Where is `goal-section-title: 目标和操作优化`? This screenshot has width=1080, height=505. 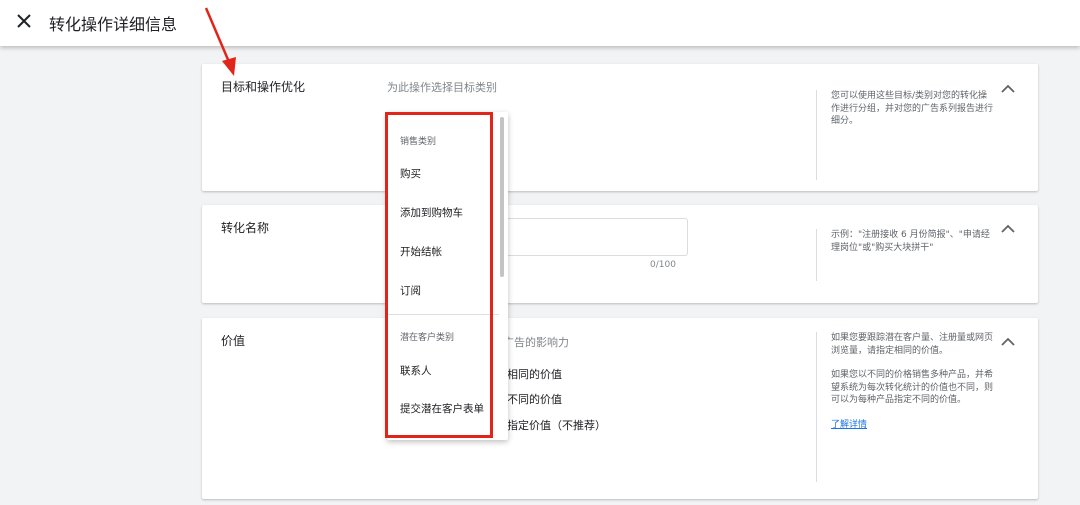
goal-section-title: 目标和操作优化 is located at coordinates (263, 87).